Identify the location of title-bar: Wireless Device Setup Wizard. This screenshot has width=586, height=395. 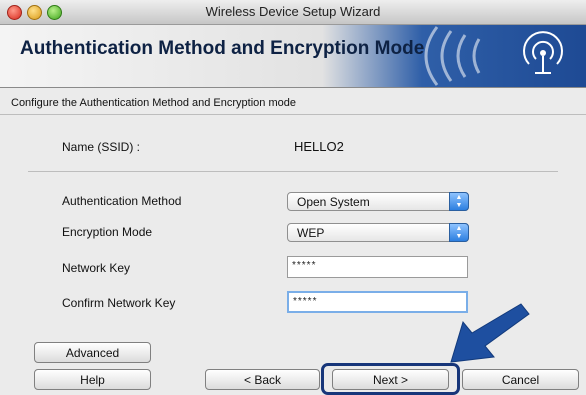
(293, 12).